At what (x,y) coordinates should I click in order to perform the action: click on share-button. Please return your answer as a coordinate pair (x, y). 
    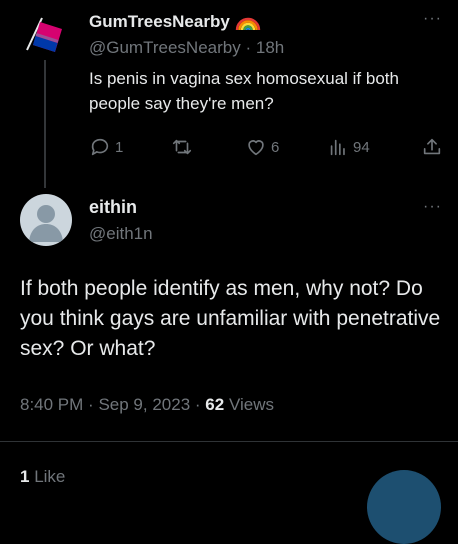
    Looking at the image, I should click on (432, 147).